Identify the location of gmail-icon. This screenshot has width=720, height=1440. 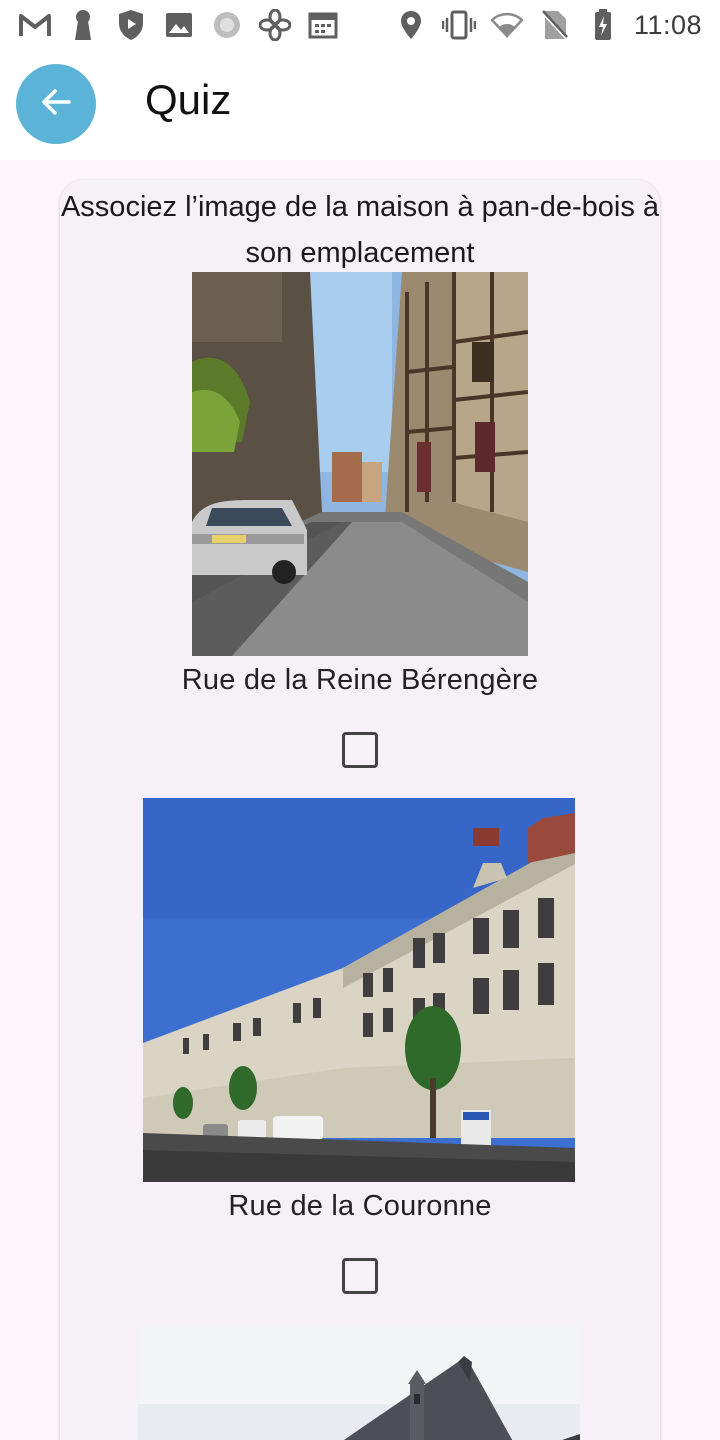
(35, 25).